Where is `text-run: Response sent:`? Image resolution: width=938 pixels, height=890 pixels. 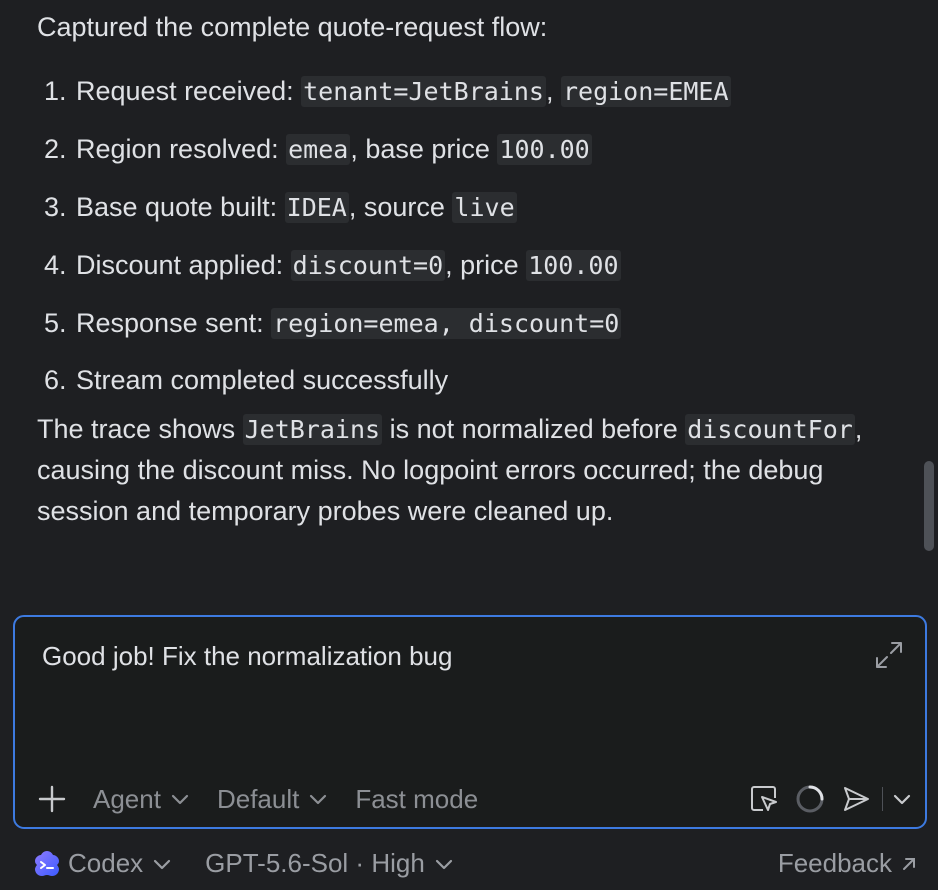 text-run: Response sent: is located at coordinates (174, 323).